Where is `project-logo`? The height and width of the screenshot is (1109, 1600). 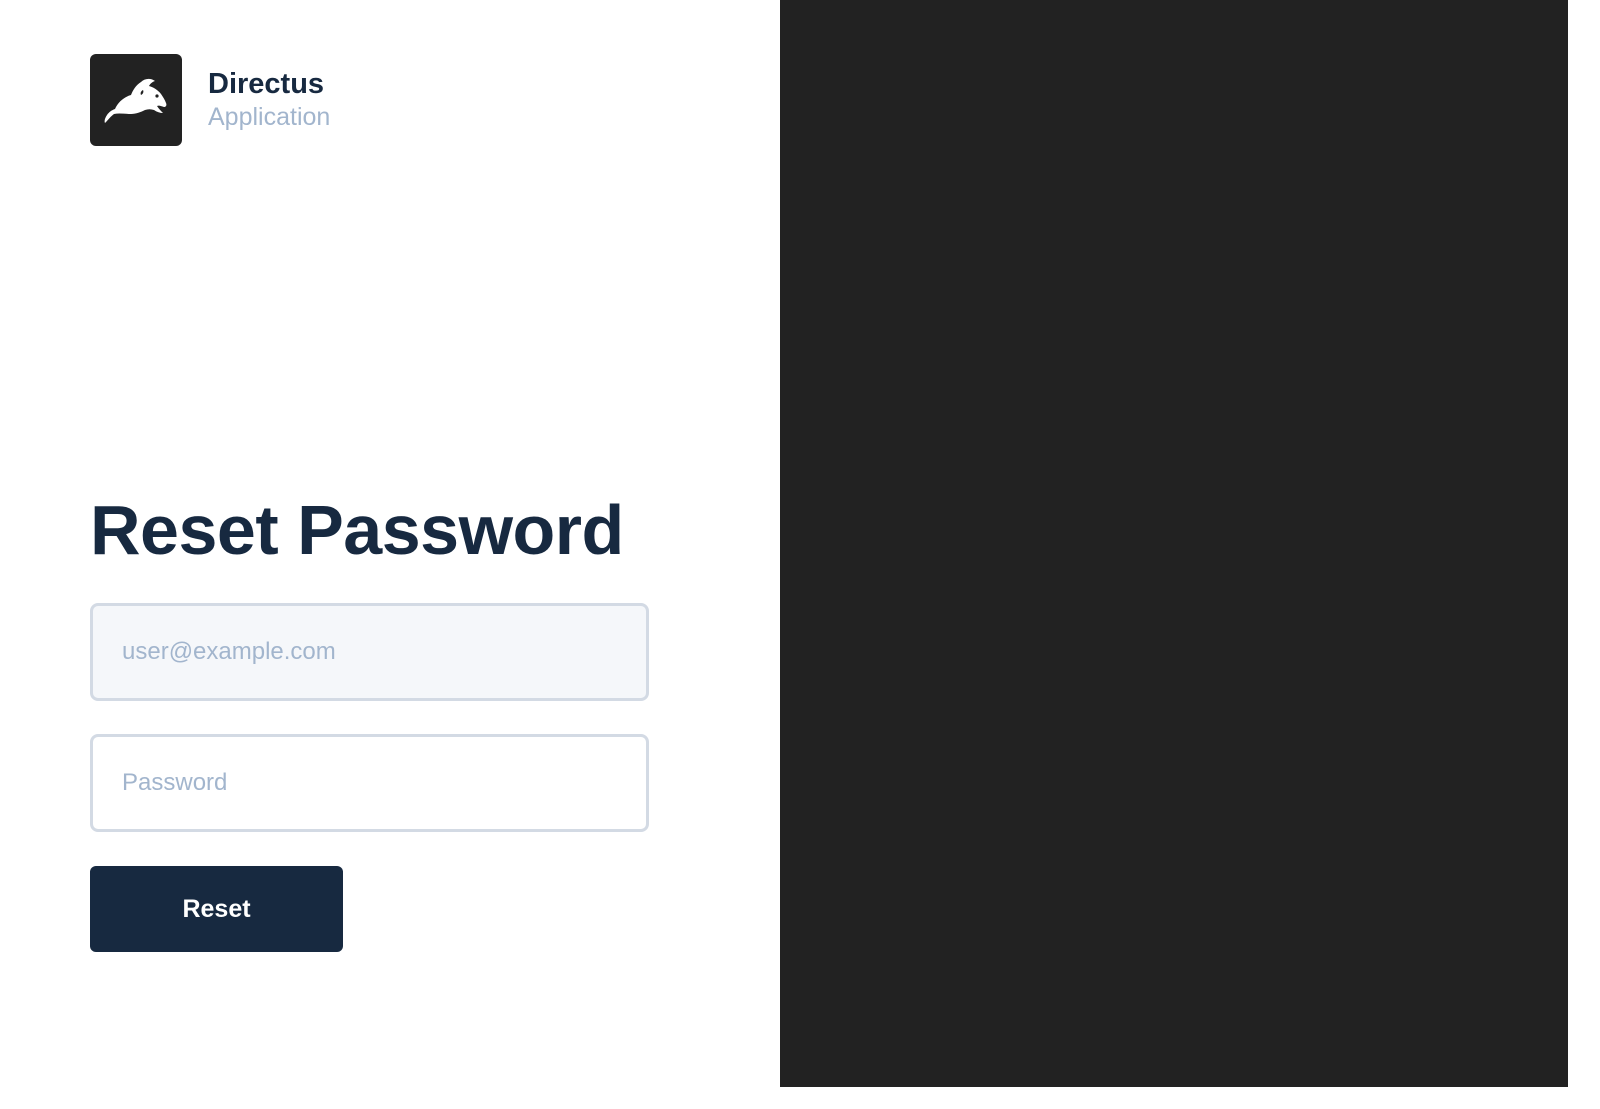 project-logo is located at coordinates (136, 100).